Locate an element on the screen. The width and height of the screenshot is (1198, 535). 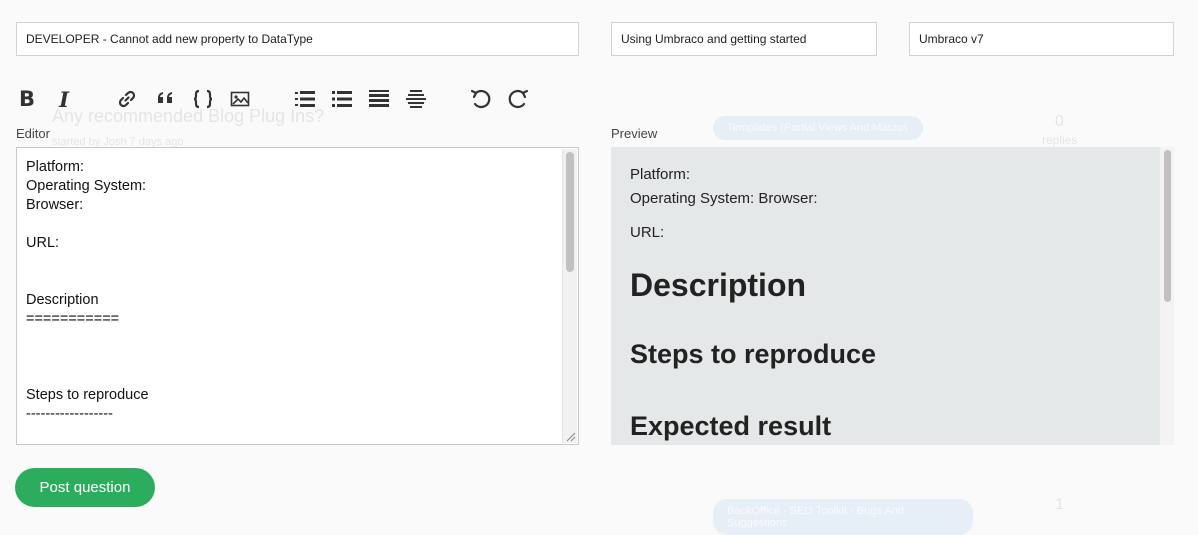
image-icon is located at coordinates (240, 99).